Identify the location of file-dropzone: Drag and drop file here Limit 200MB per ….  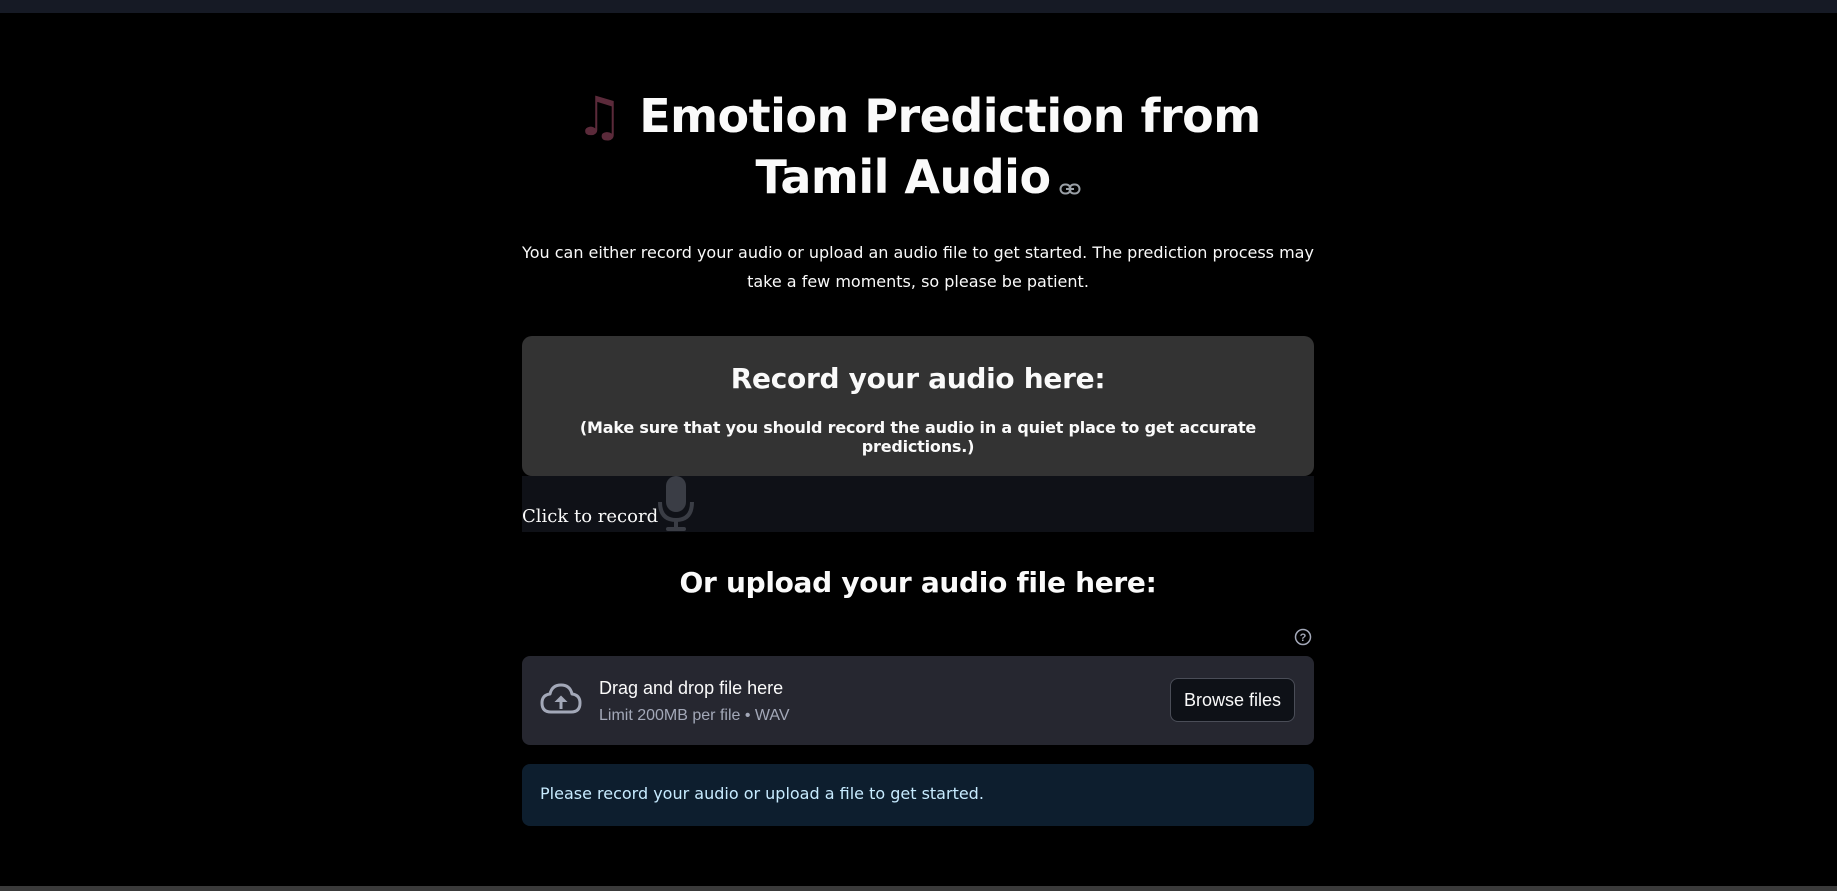
(918, 700).